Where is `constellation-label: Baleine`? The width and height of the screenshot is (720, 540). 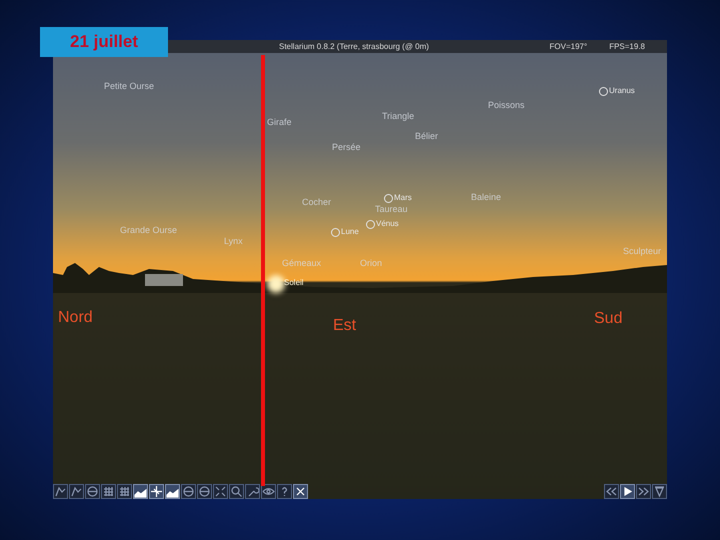
constellation-label: Baleine is located at coordinates (486, 197).